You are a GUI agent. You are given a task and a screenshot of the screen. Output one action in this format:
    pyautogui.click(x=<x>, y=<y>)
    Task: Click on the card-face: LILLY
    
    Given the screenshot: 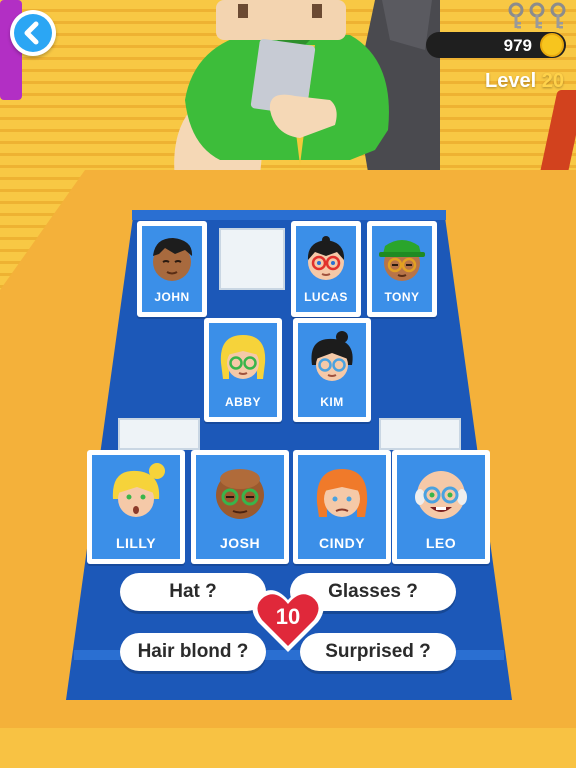 What is the action you would take?
    pyautogui.click(x=136, y=507)
    